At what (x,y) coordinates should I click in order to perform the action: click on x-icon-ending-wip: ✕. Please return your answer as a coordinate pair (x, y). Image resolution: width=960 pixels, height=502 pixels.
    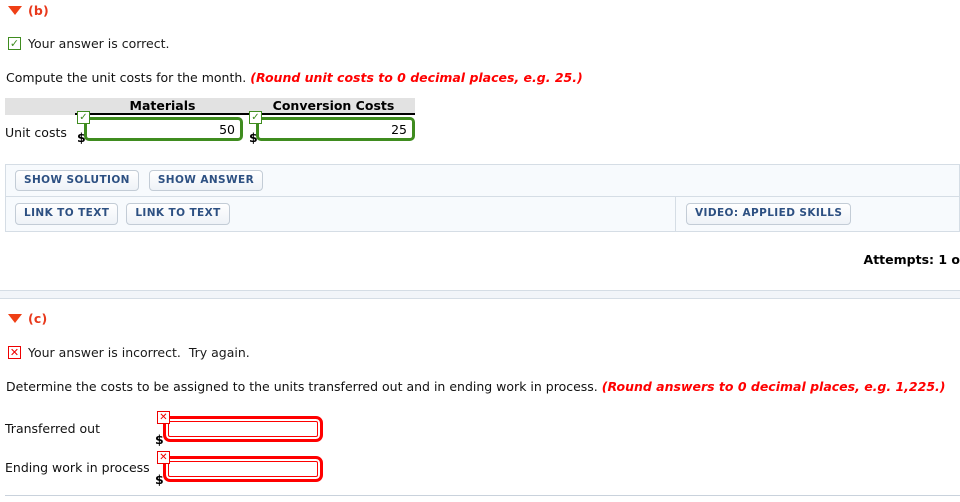
    Looking at the image, I should click on (163, 457).